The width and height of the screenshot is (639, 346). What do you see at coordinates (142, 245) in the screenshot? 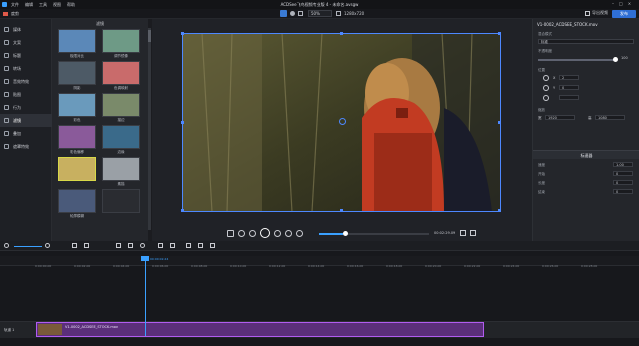
I see `marker-icon` at bounding box center [142, 245].